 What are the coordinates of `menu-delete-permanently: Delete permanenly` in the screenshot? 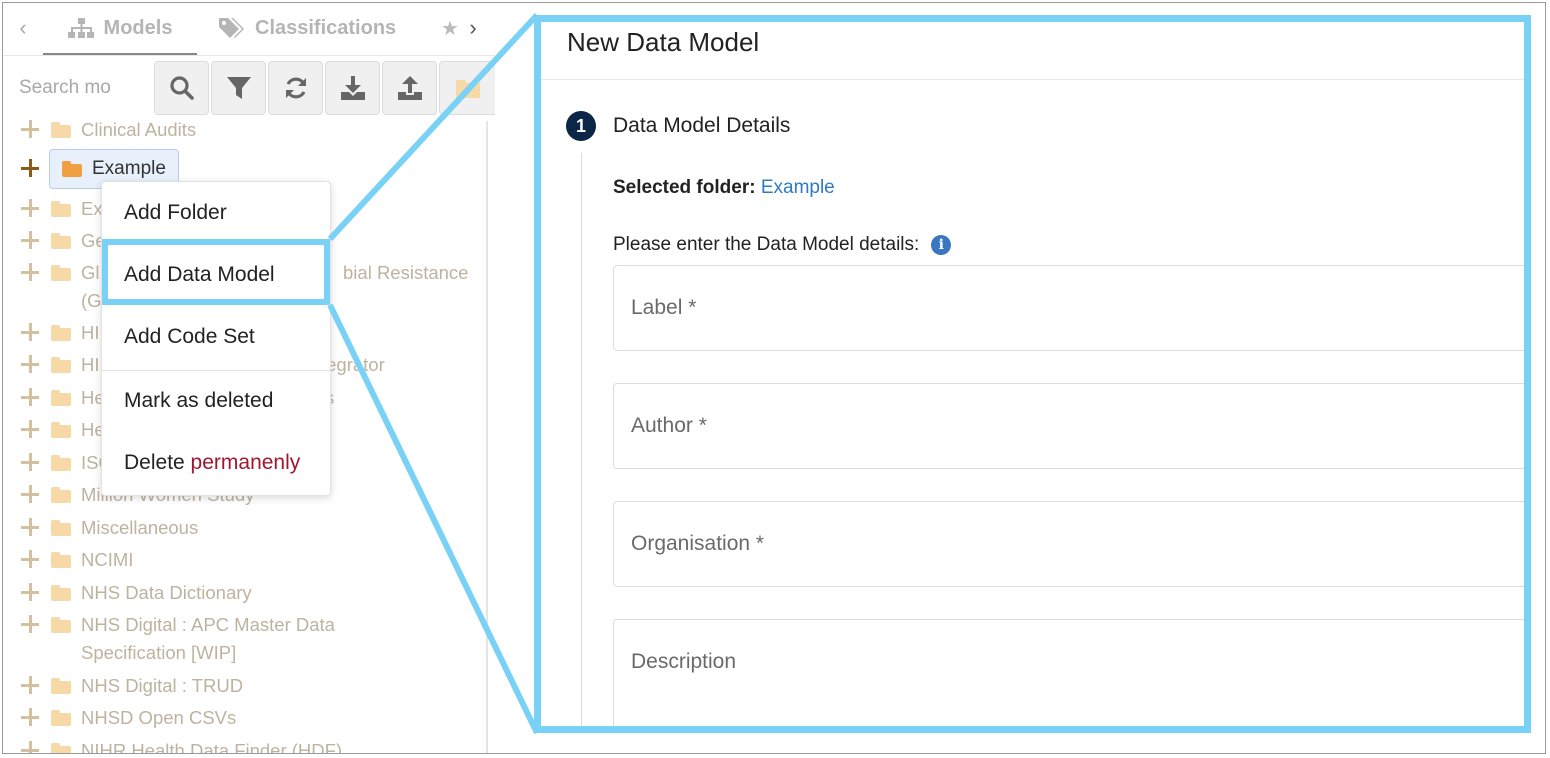 It's located at (212, 463).